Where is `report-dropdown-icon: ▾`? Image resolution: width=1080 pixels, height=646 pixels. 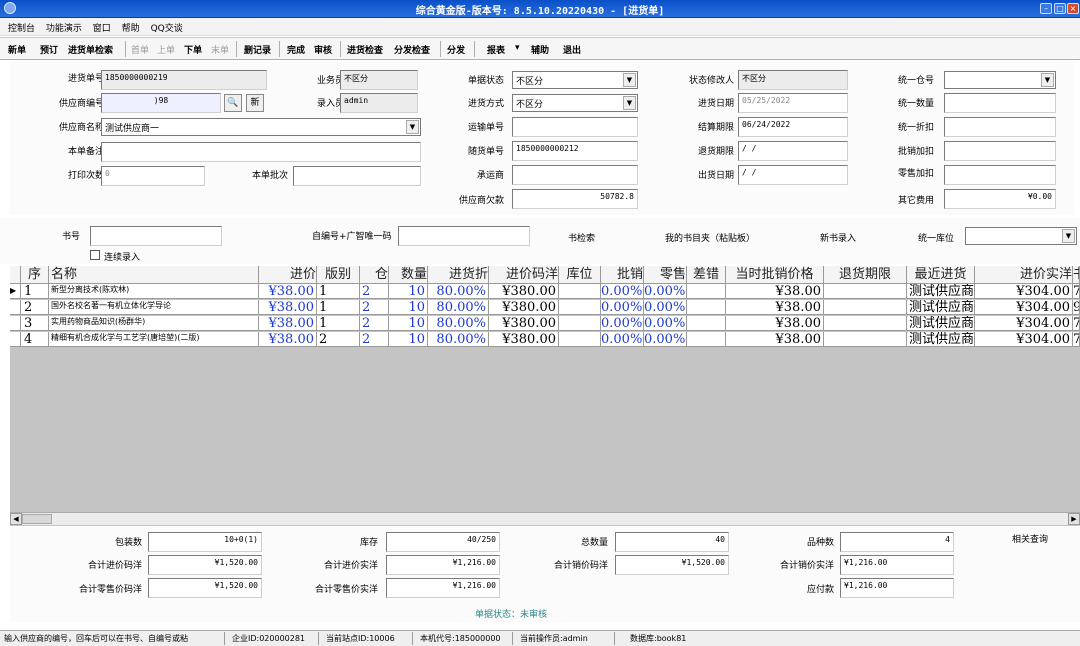 report-dropdown-icon: ▾ is located at coordinates (517, 48).